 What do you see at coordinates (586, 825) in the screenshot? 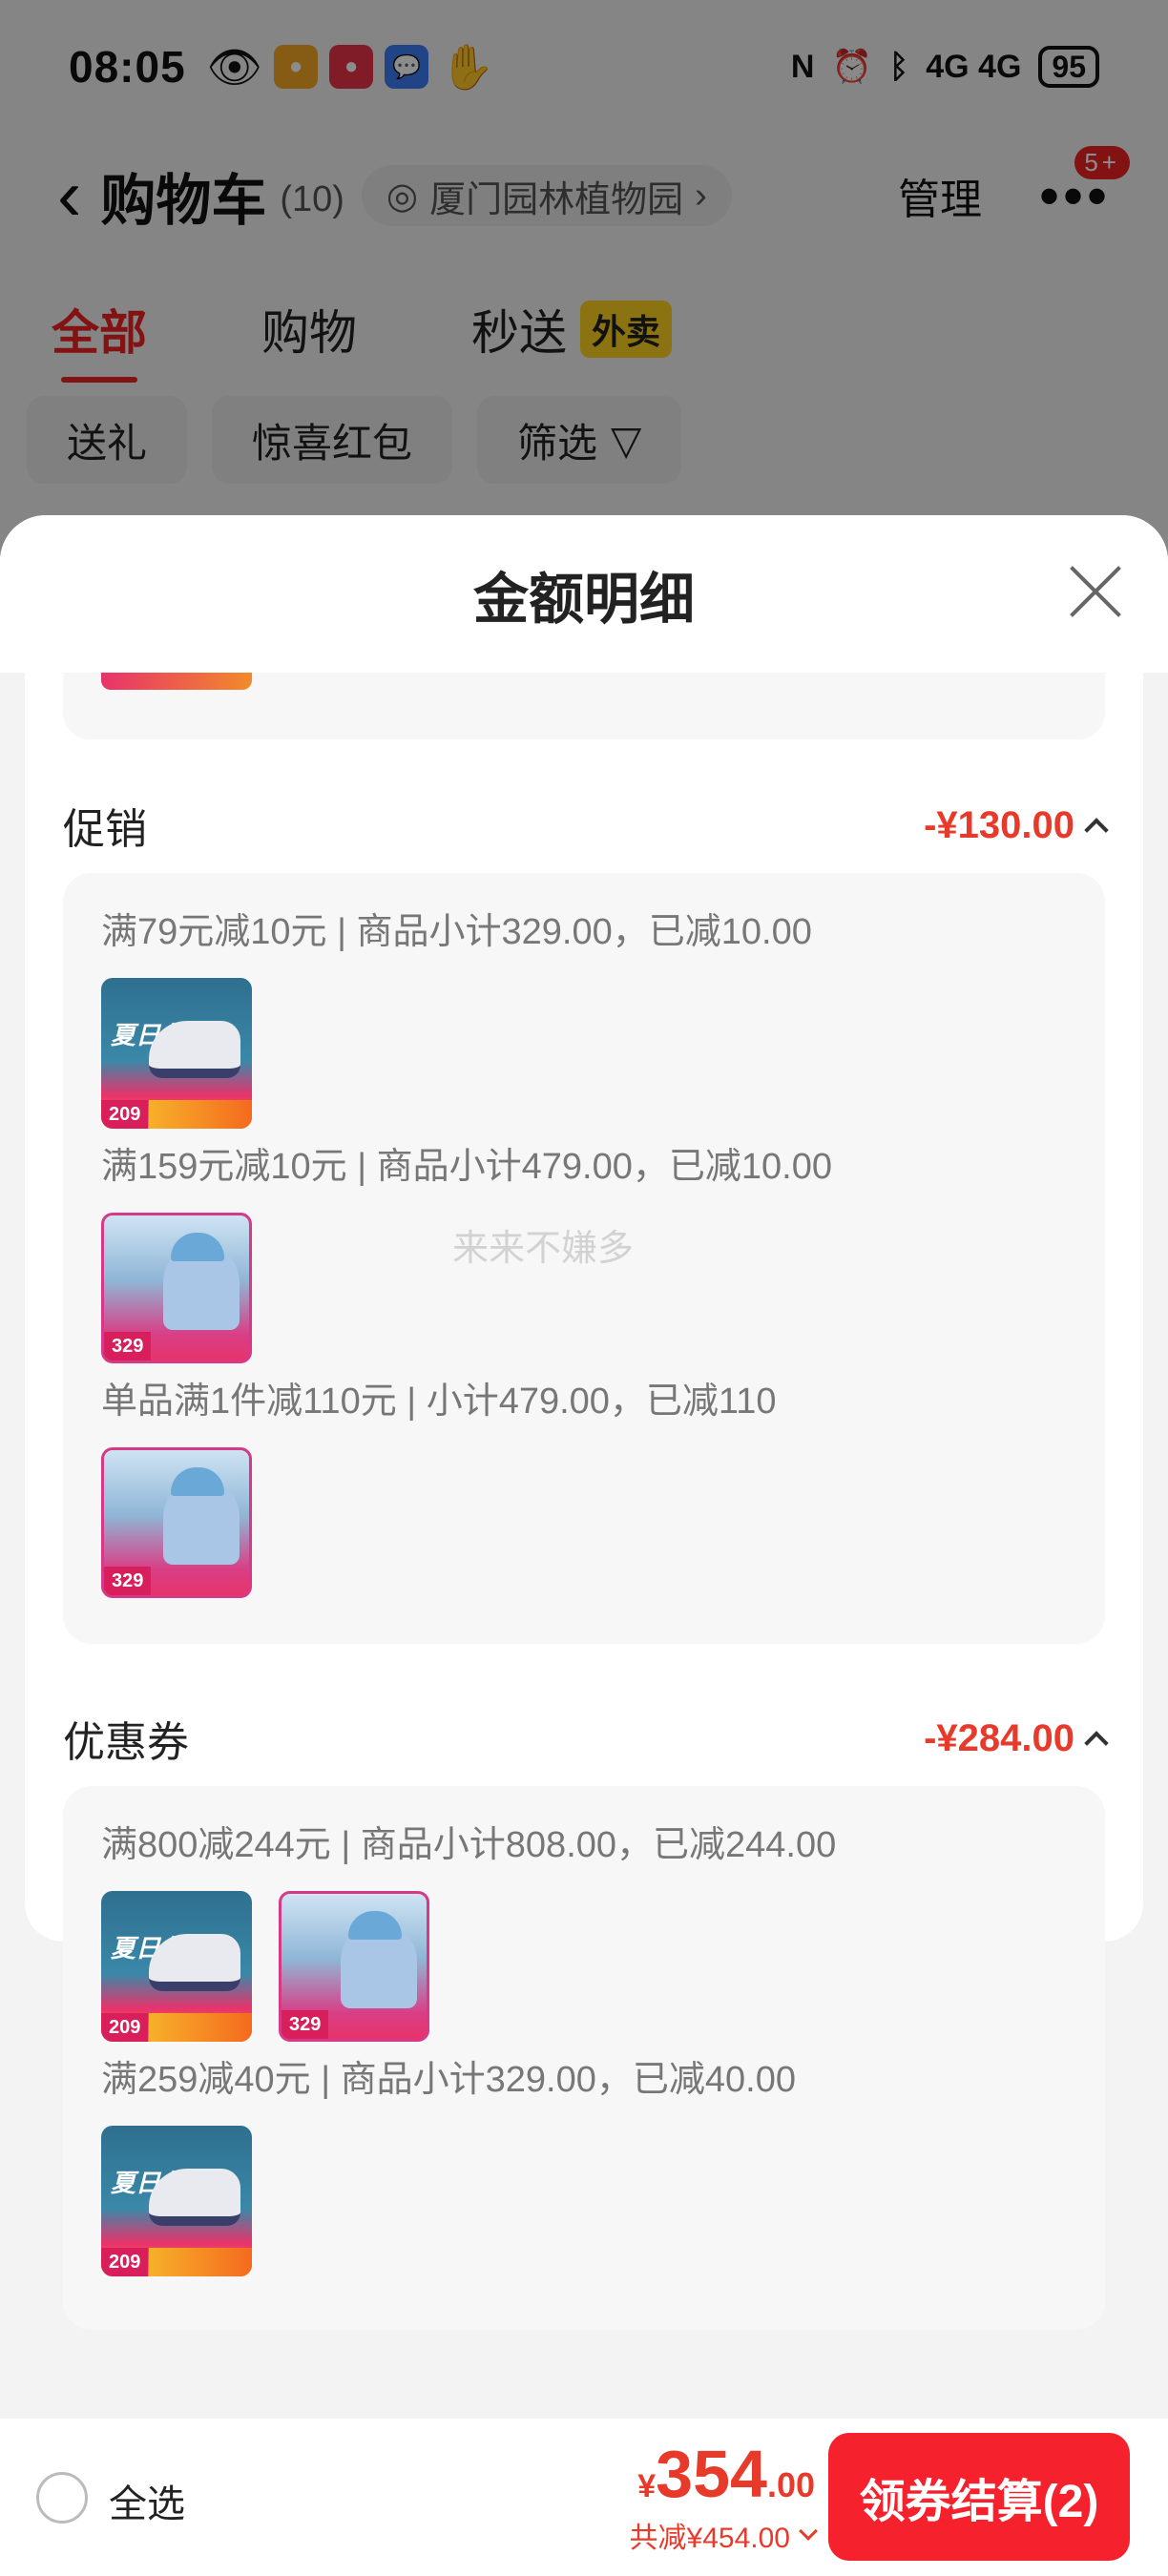
I see `promotion-header: 促销 -¥130.00` at bounding box center [586, 825].